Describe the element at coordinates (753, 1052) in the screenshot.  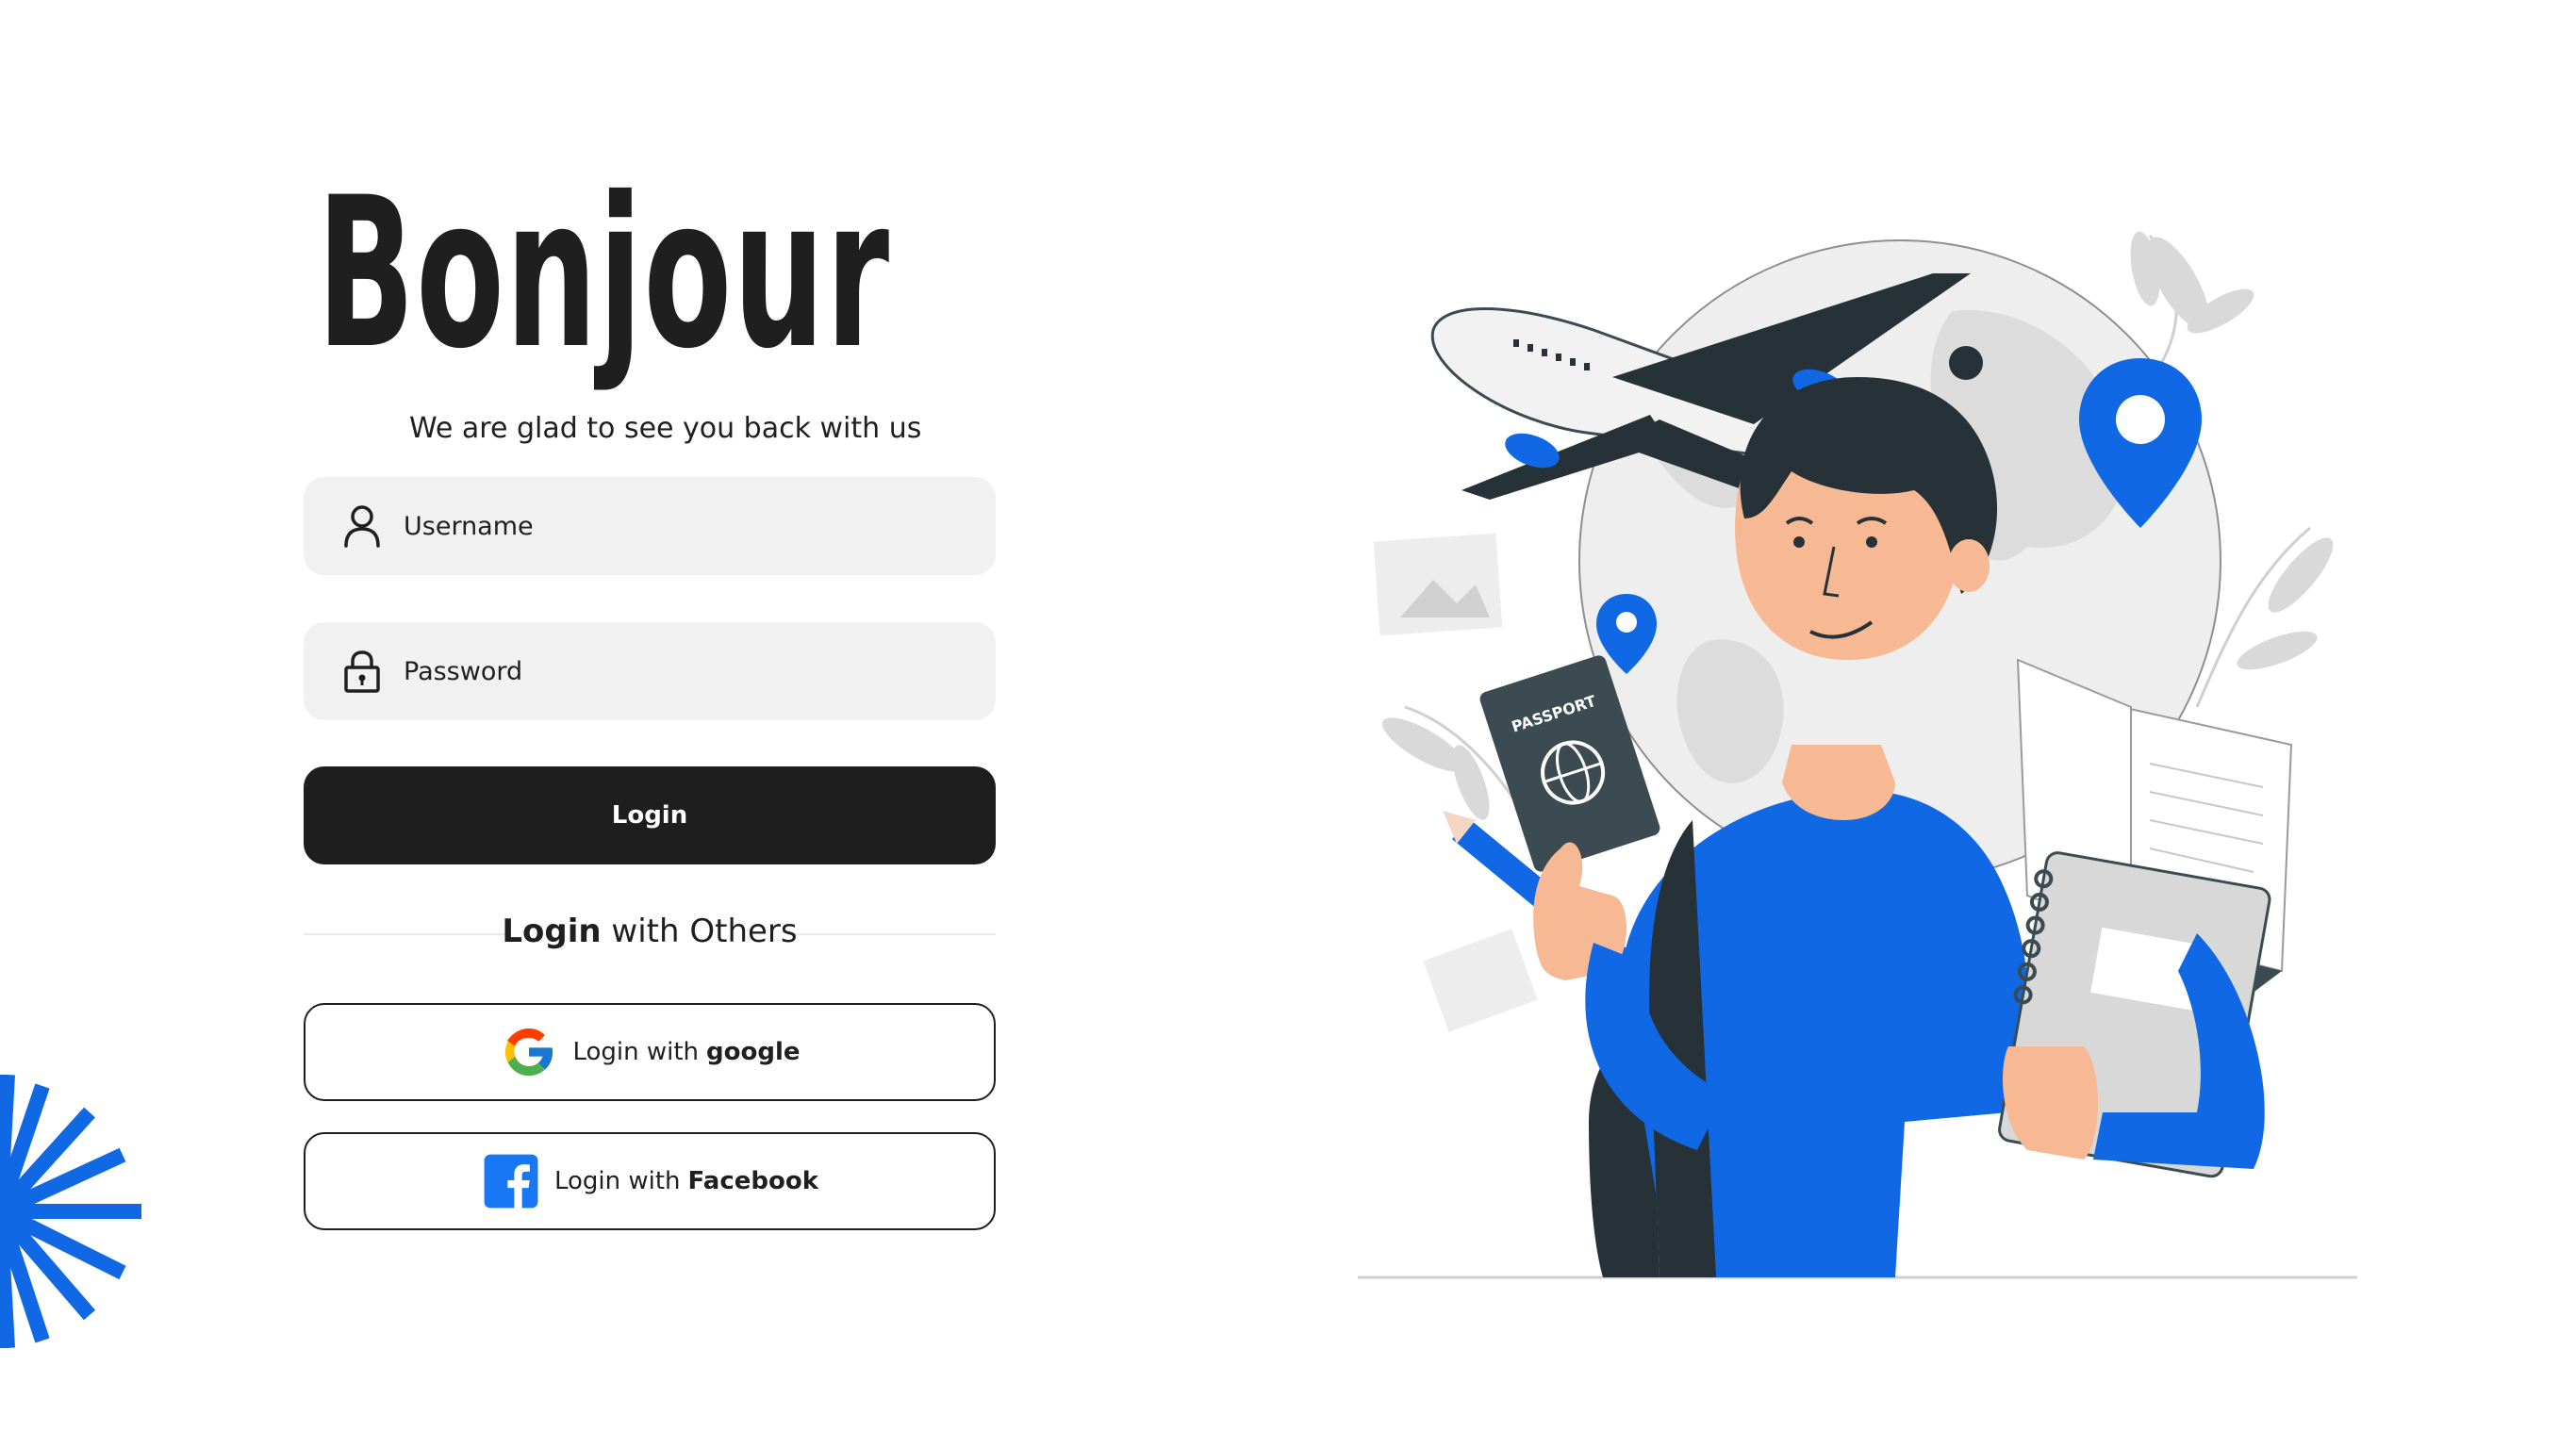
I see `google-button-name: google` at that location.